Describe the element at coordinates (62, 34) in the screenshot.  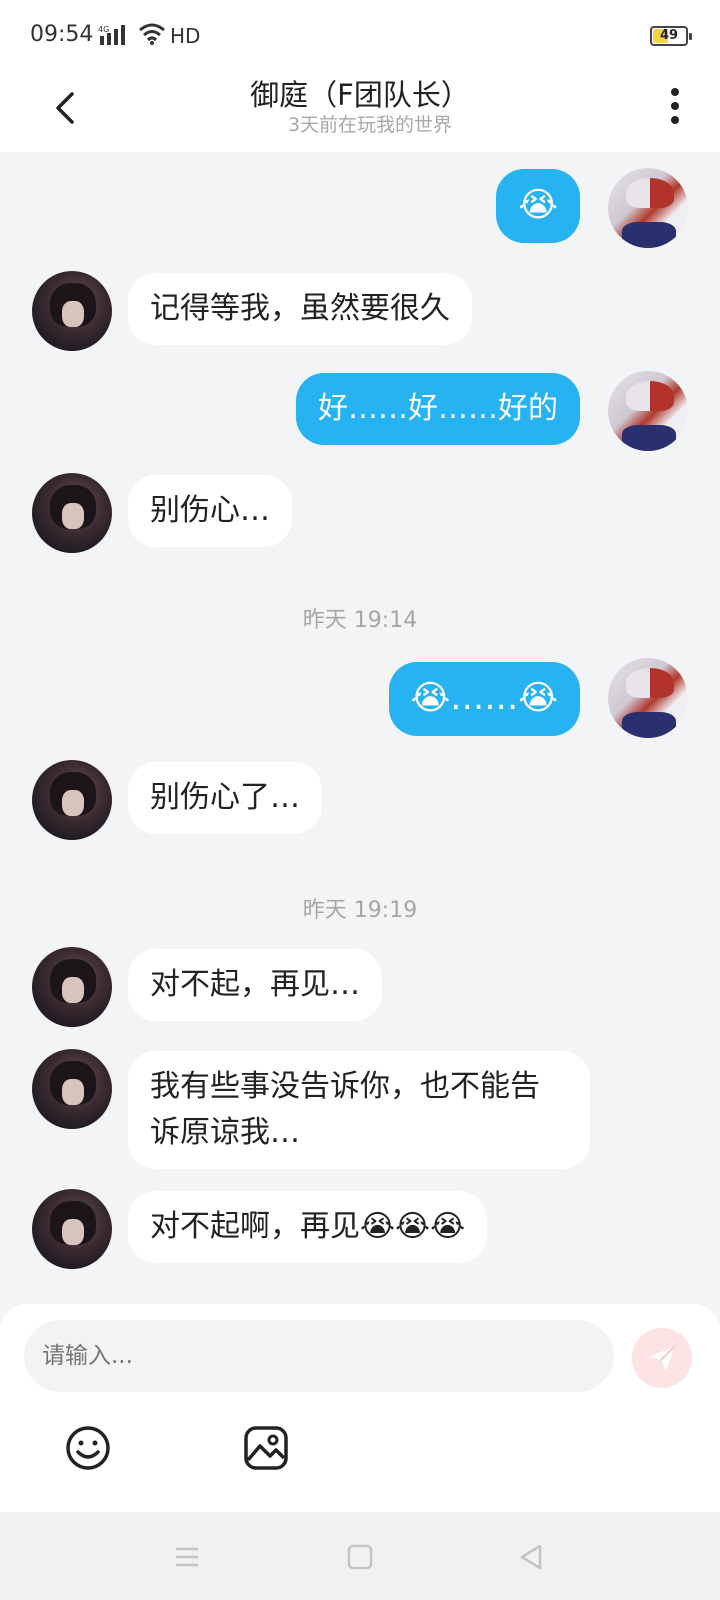
I see `status-time: 09:54` at that location.